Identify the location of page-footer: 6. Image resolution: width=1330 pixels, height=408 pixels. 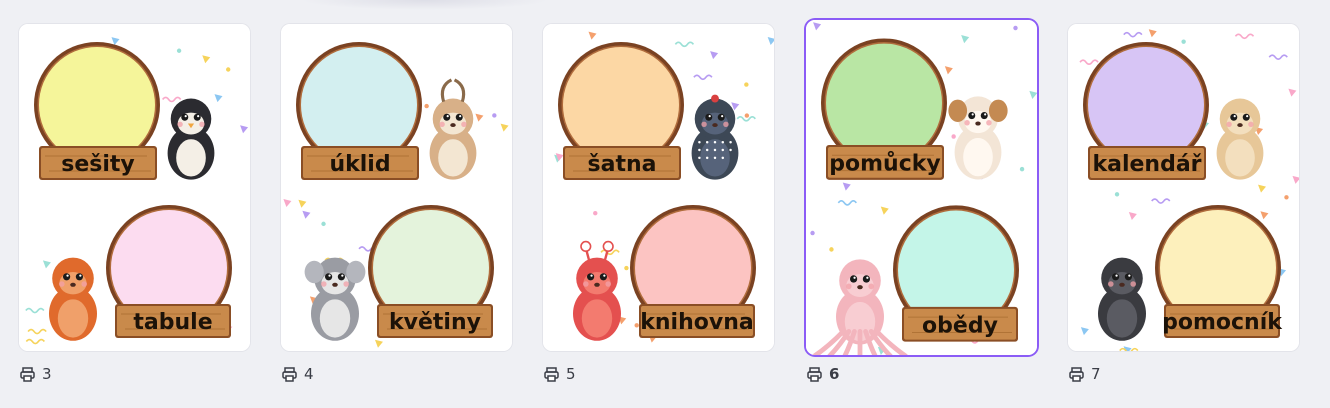
(822, 374).